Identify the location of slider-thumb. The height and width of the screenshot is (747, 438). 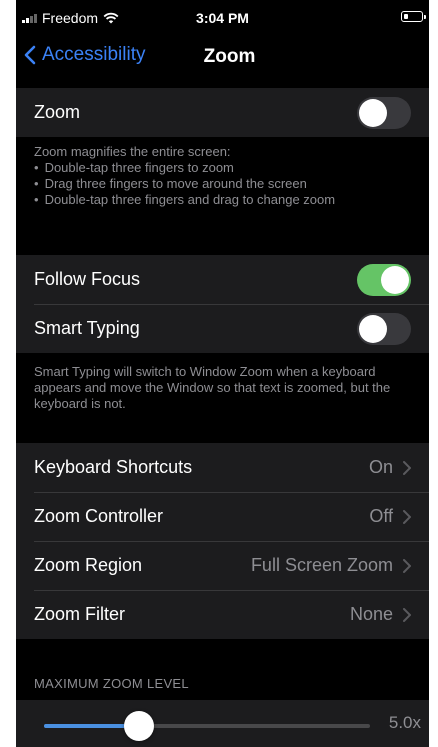
(138, 726).